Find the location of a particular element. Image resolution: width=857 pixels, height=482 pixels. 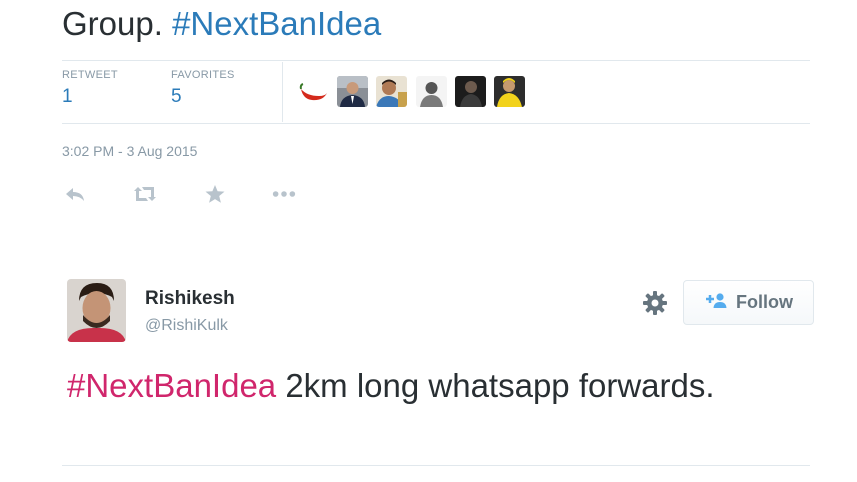

tweet-text-body: 2km long whatsapp forwards. is located at coordinates (500, 385).